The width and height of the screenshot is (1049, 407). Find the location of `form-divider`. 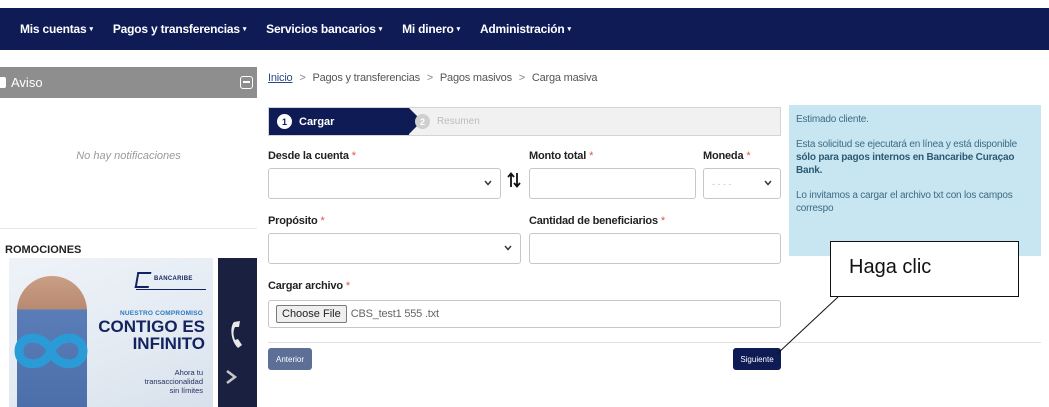

form-divider is located at coordinates (654, 342).